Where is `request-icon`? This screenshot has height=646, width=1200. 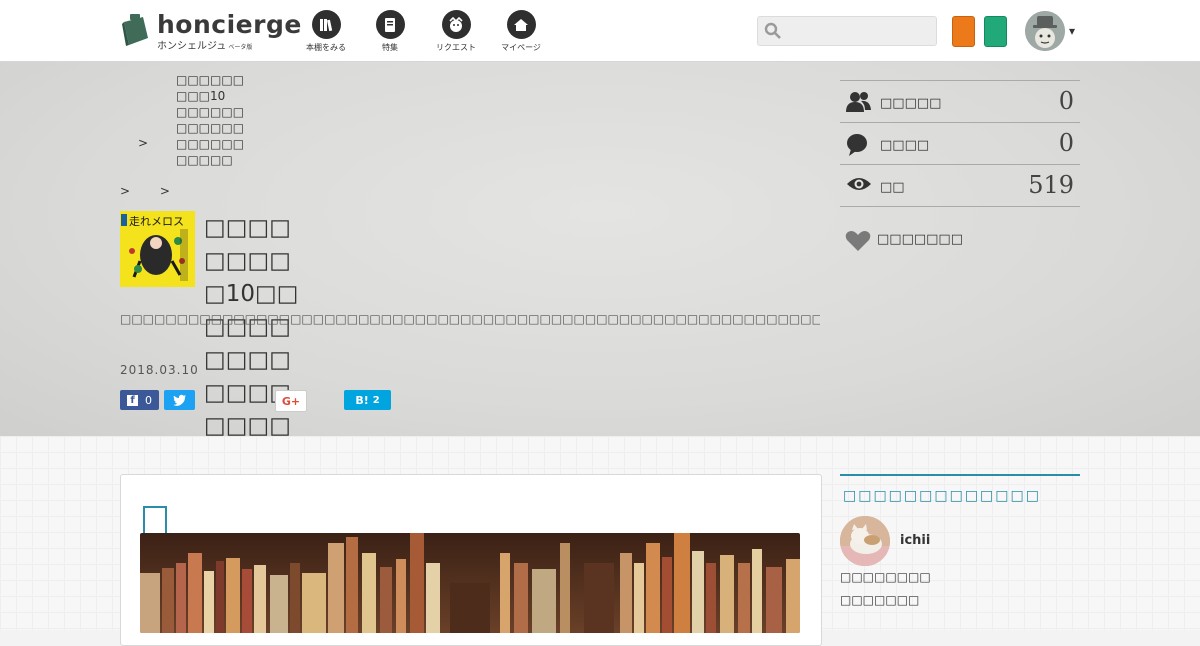 request-icon is located at coordinates (456, 24).